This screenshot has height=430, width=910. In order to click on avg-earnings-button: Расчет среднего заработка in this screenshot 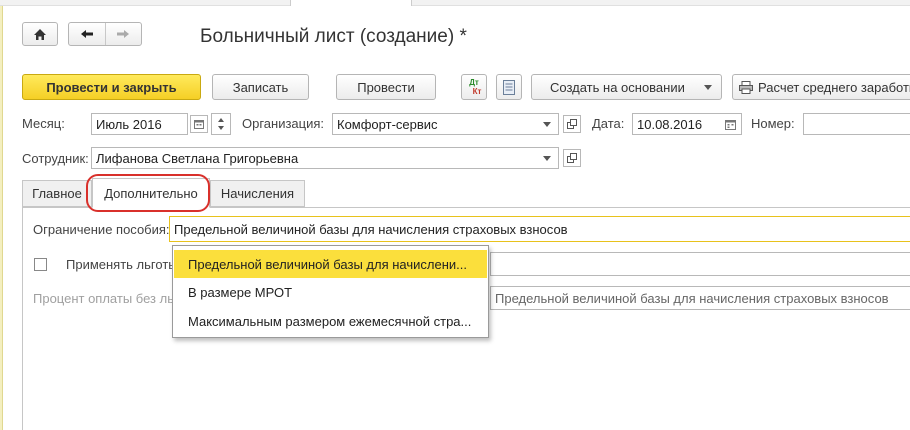, I will do `click(821, 87)`.